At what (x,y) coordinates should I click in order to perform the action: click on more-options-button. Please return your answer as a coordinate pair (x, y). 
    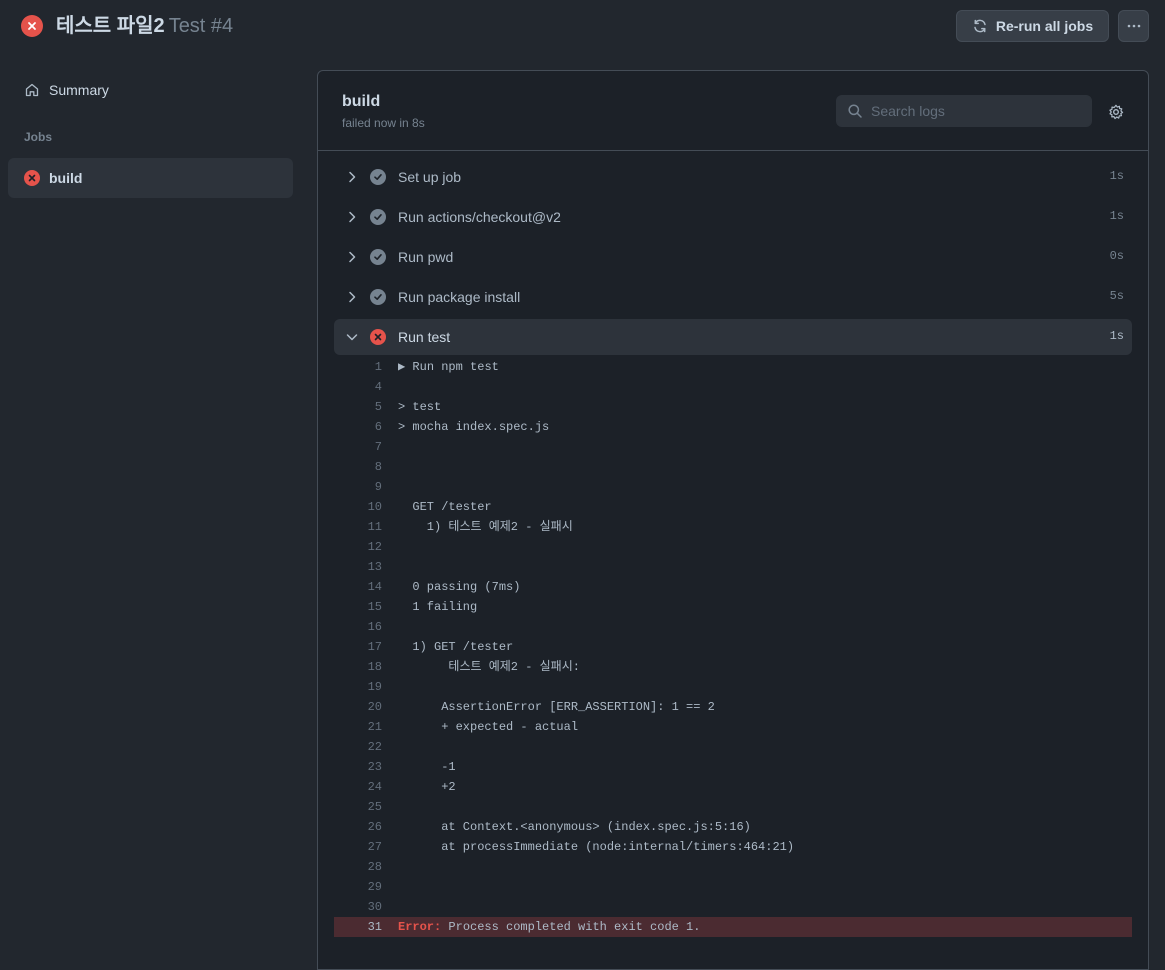
    Looking at the image, I should click on (1133, 26).